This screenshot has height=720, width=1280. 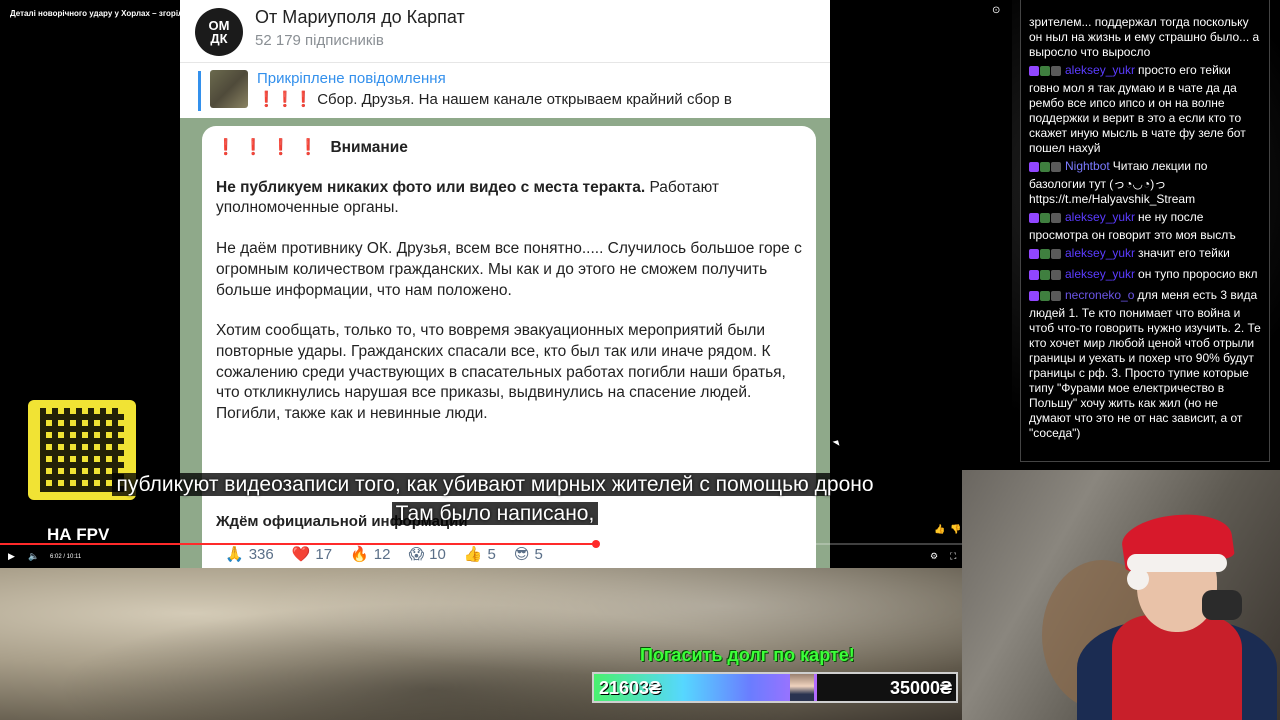 What do you see at coordinates (319, 40) in the screenshot?
I see `subscriber-count: 52 179 підписників` at bounding box center [319, 40].